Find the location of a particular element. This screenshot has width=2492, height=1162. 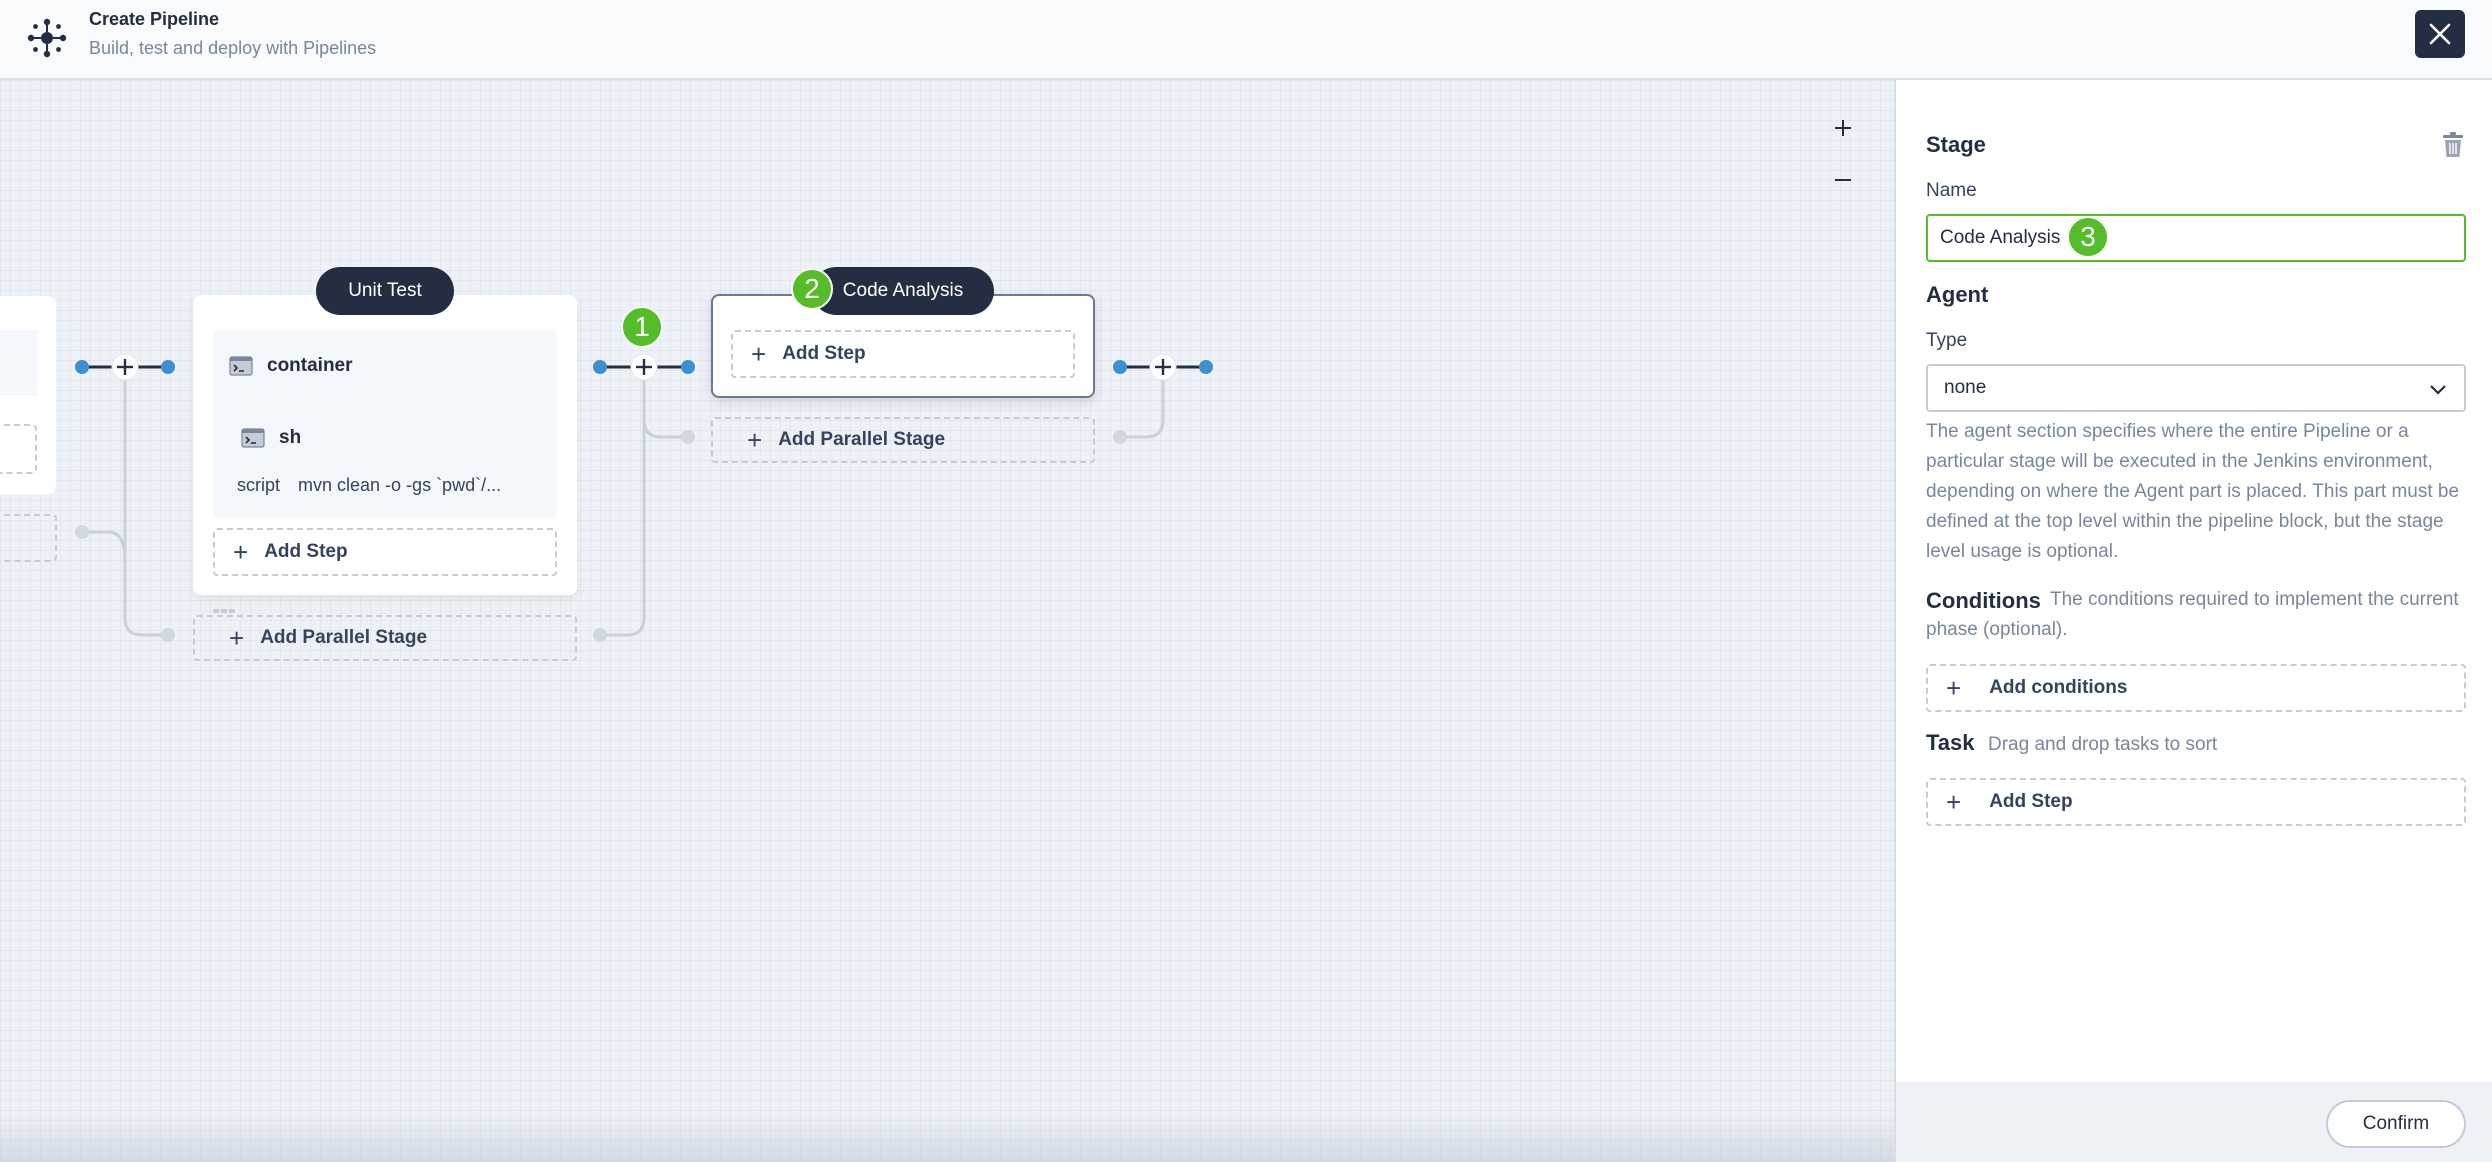

pipeline-graph-icon is located at coordinates (47, 38).